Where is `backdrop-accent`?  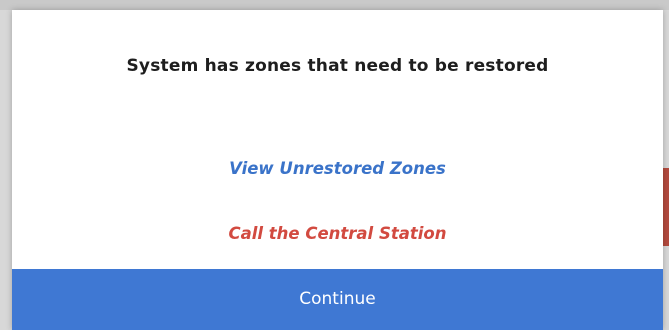
backdrop-accent is located at coordinates (666, 207).